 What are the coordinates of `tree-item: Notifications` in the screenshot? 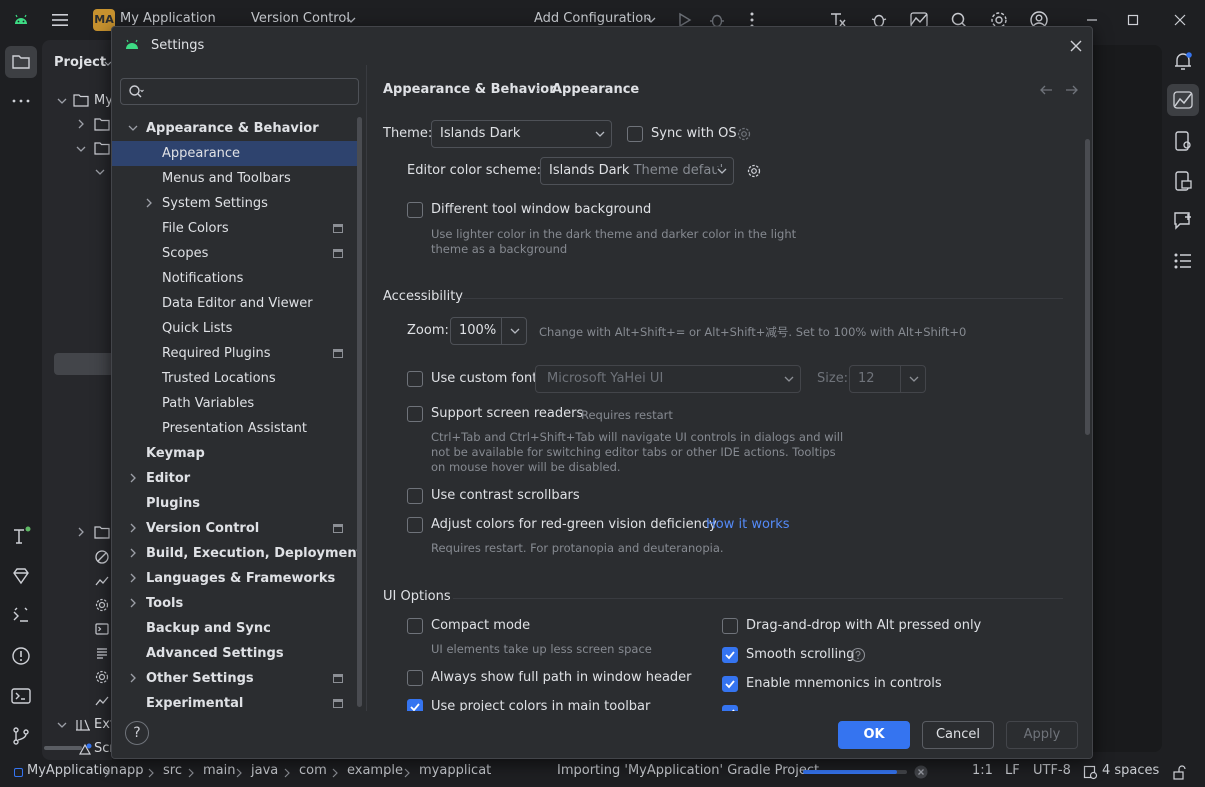 It's located at (234, 278).